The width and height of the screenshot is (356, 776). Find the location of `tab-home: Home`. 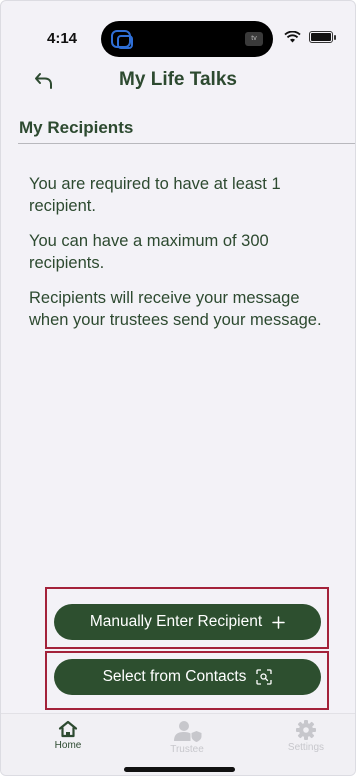

tab-home: Home is located at coordinates (68, 735).